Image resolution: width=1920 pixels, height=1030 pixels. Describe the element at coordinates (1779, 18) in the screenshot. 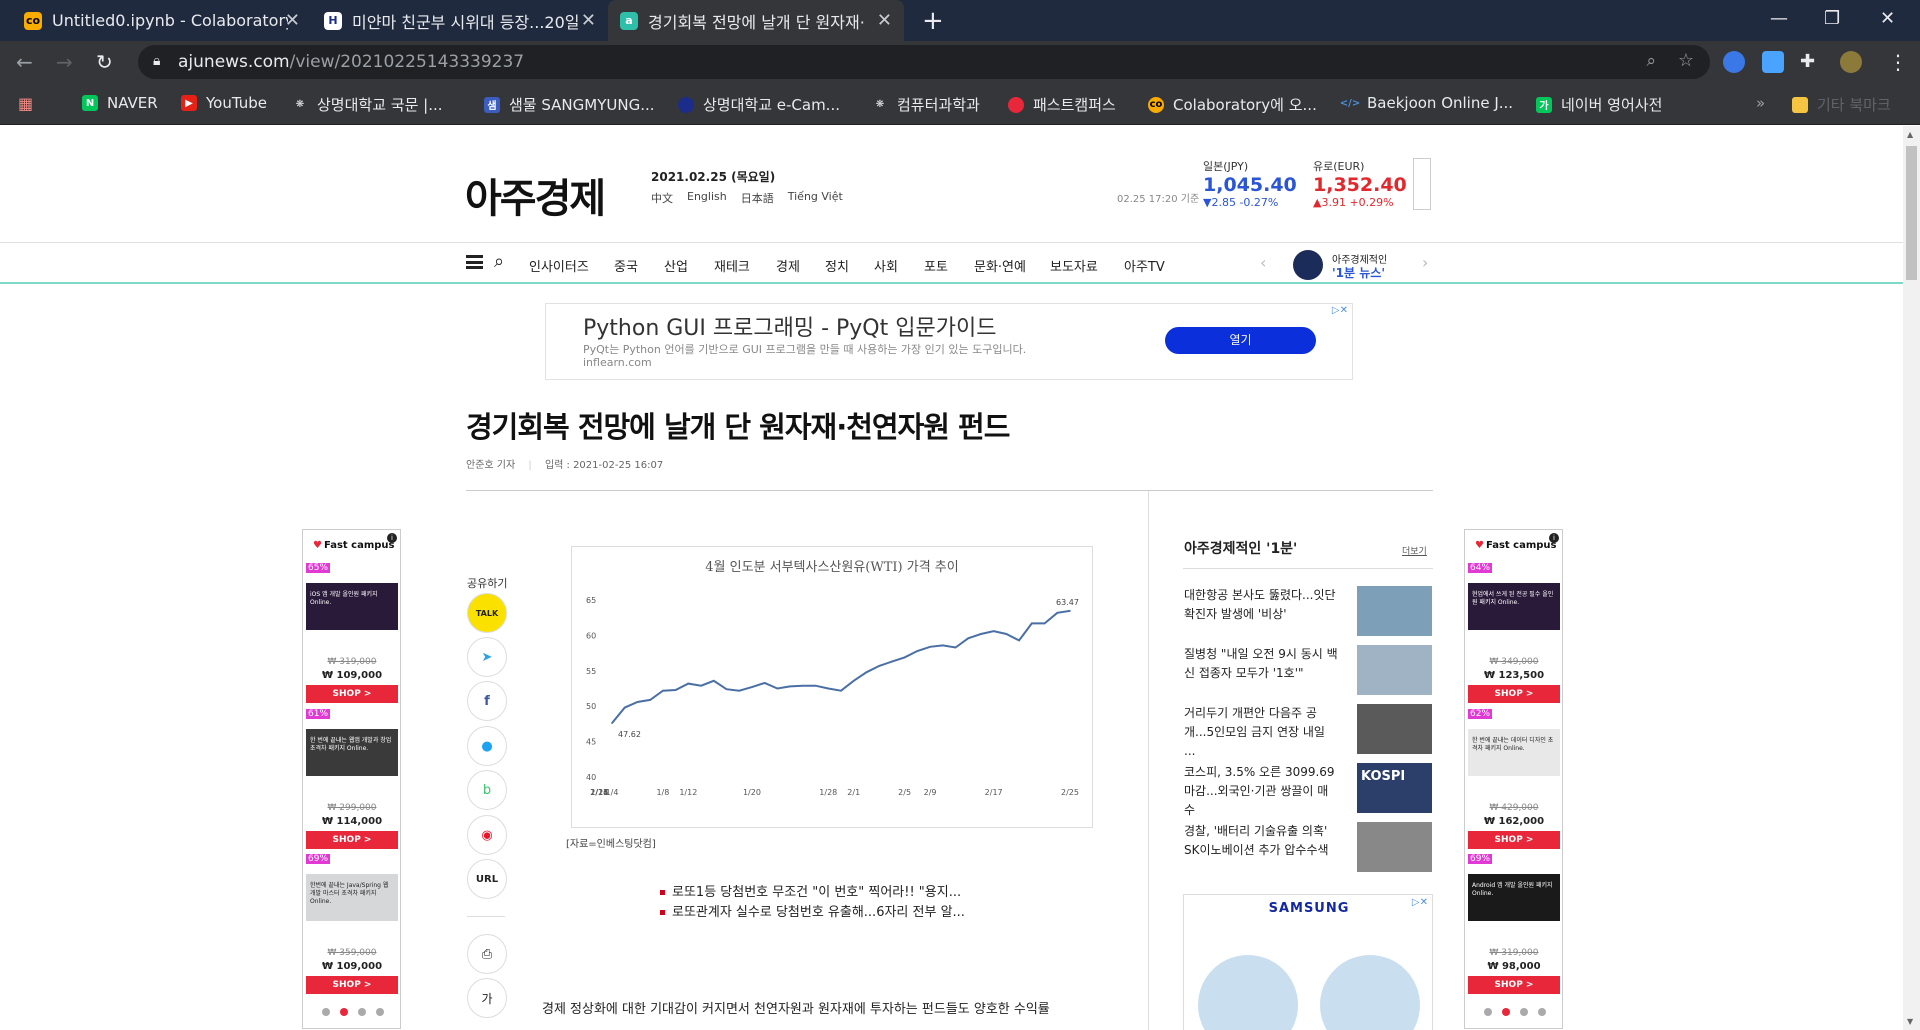

I see `minimize-icon: —` at that location.